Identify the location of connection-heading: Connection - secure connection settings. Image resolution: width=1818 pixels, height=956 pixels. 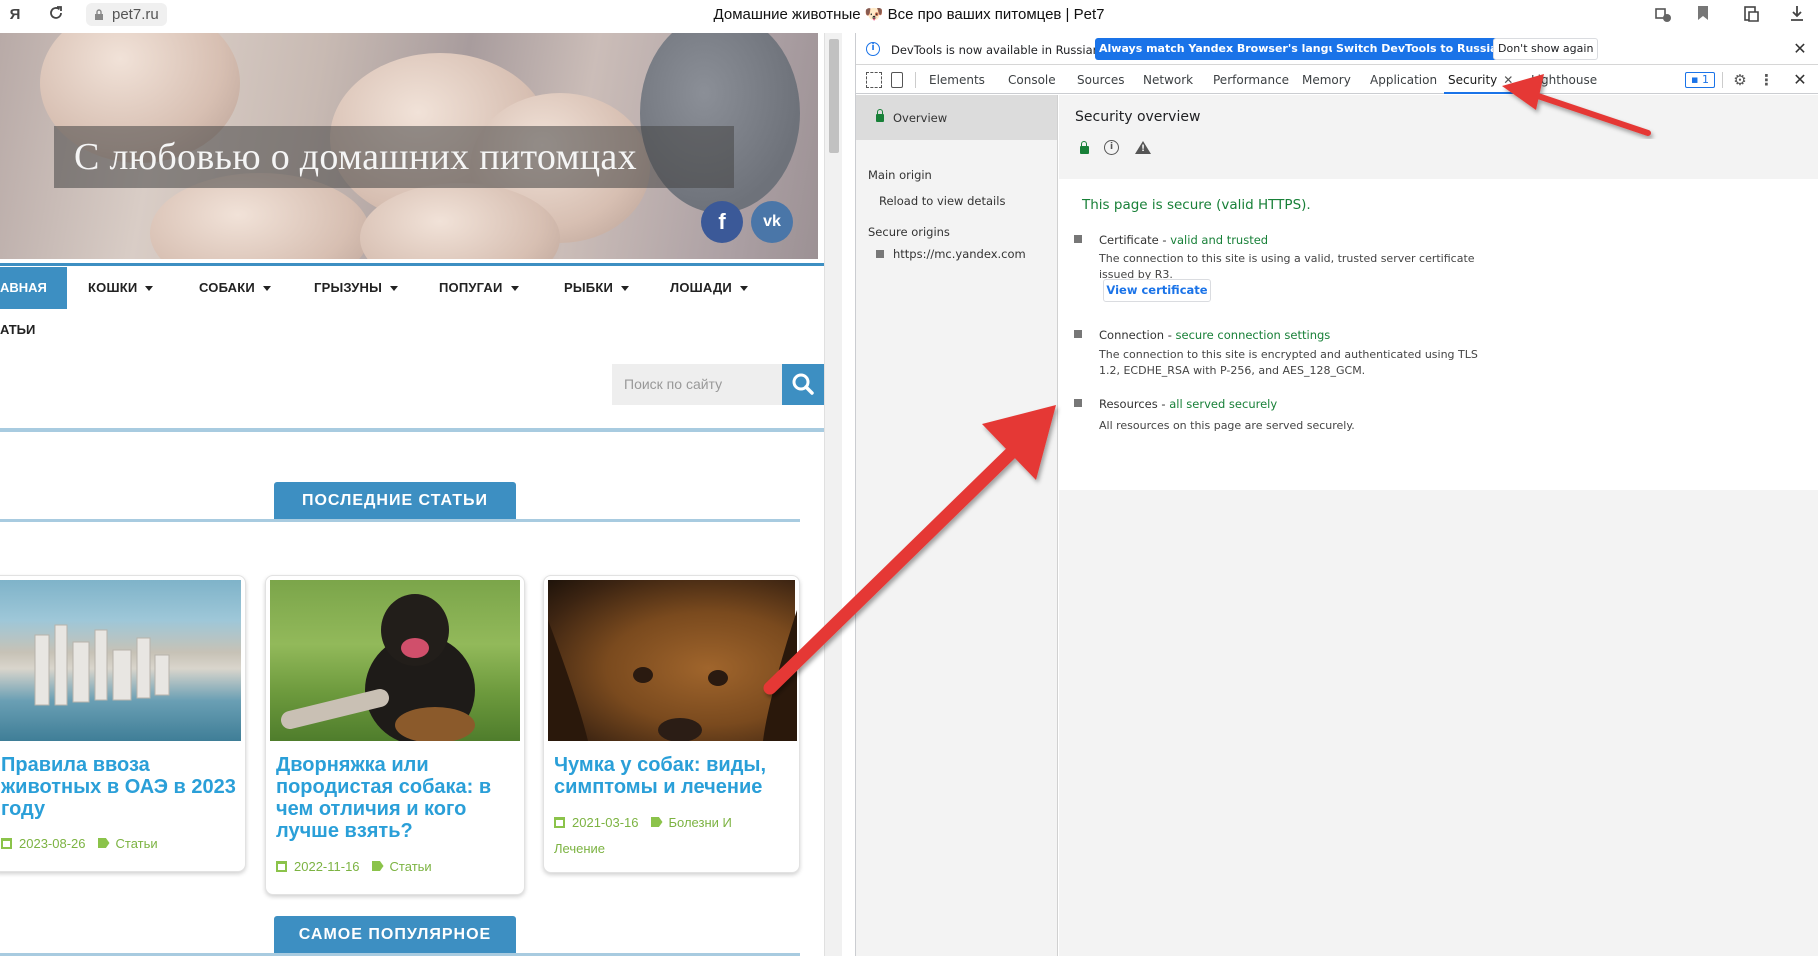
(1215, 335).